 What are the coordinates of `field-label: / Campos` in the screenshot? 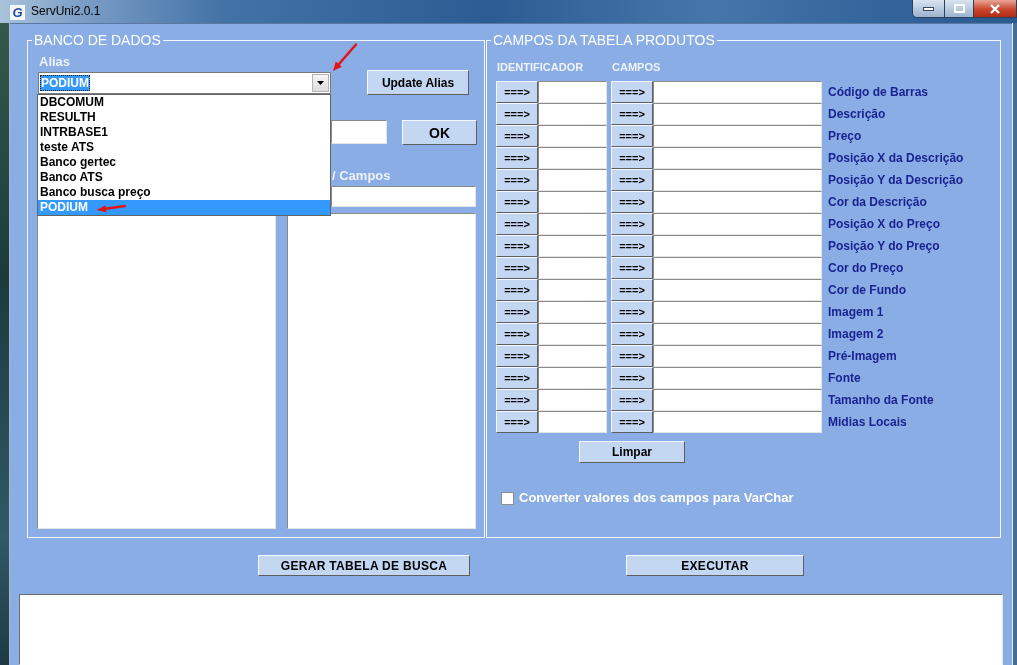 It's located at (361, 176).